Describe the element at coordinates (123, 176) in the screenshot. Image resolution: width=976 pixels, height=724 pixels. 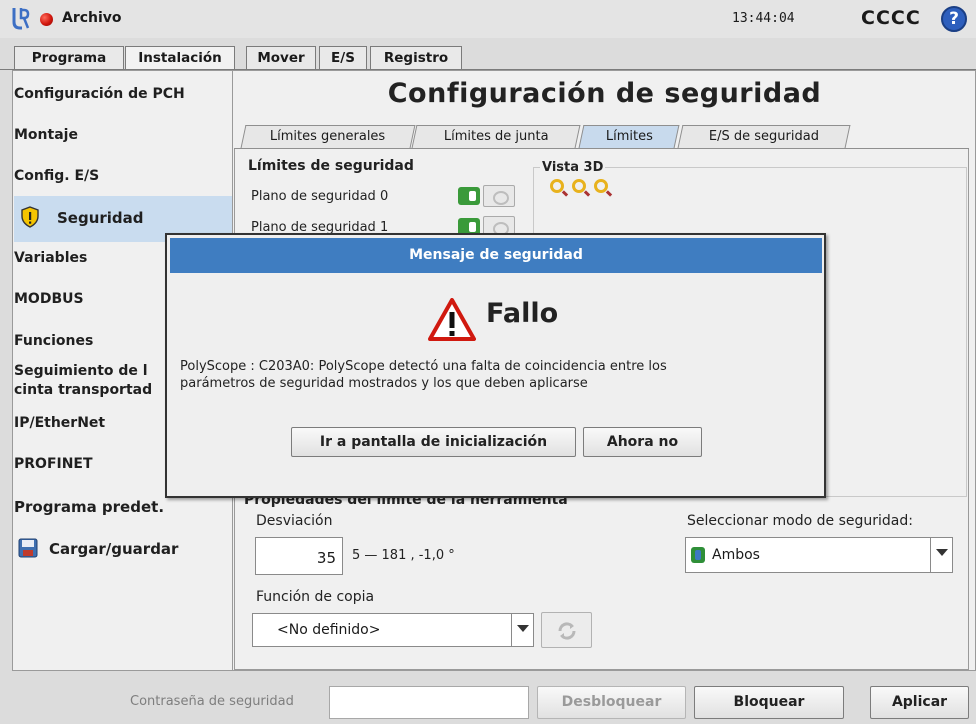
I see `sidebar-item-config-es: Config. E/S` at that location.